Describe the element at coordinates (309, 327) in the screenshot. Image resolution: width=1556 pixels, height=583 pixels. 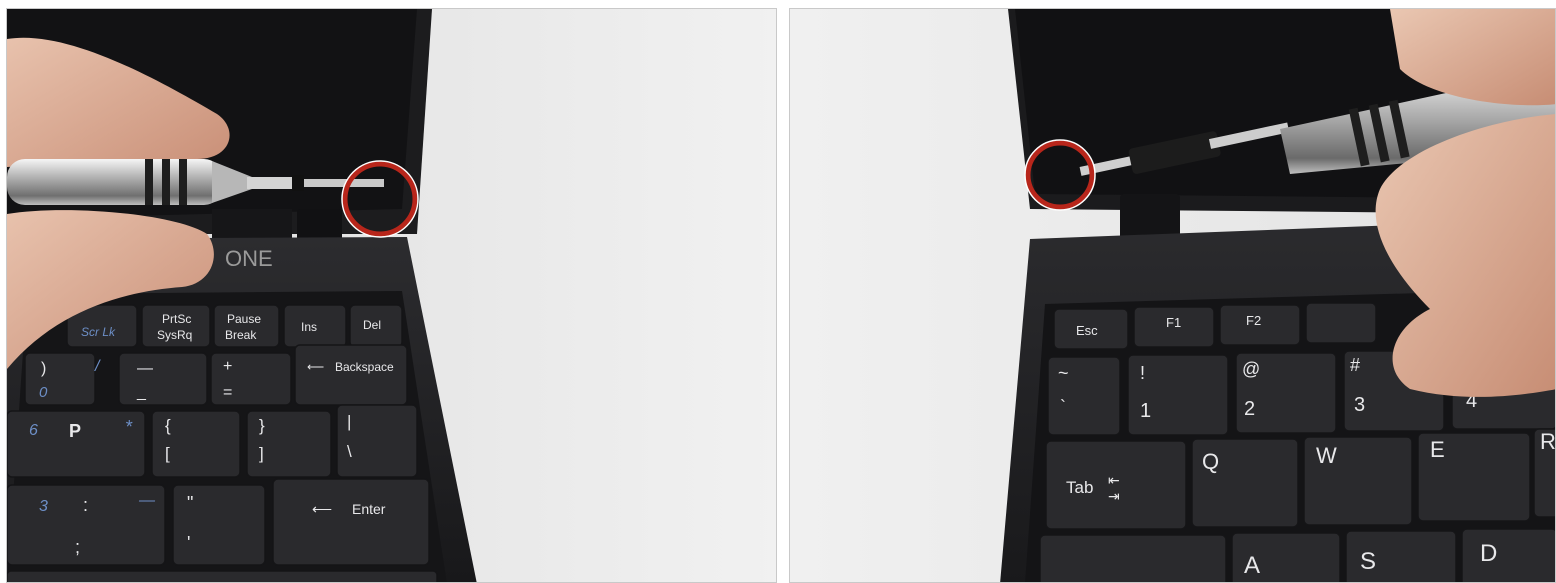
I see `svg-text: Ins` at that location.